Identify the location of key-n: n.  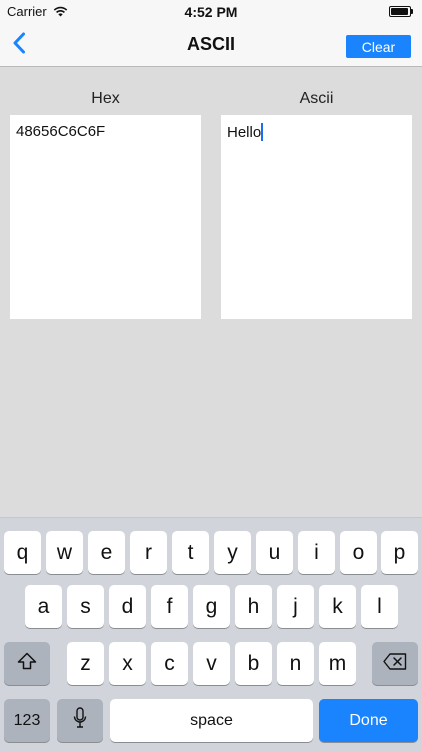
(295, 663).